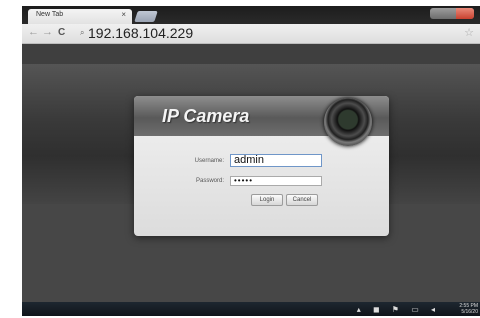 The height and width of the screenshot is (318, 480). I want to click on username-field: admin, so click(276, 160).